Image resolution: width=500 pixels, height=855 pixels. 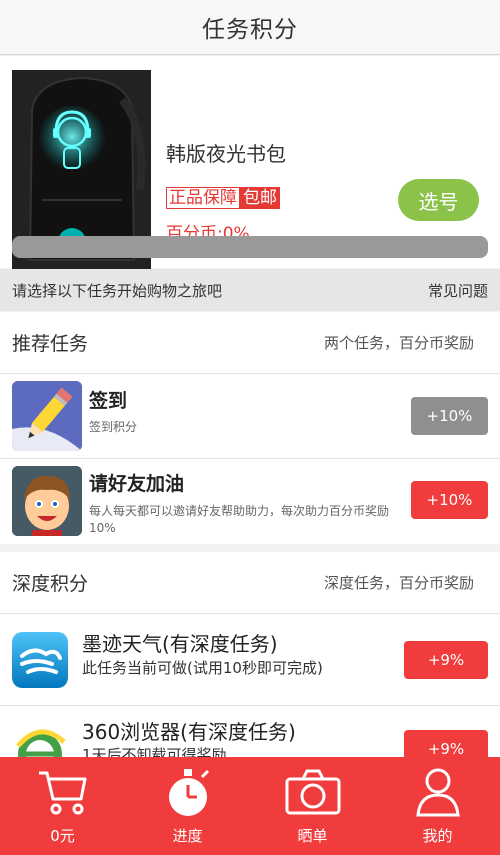 What do you see at coordinates (62, 836) in the screenshot?
I see `nav-label: 0元` at bounding box center [62, 836].